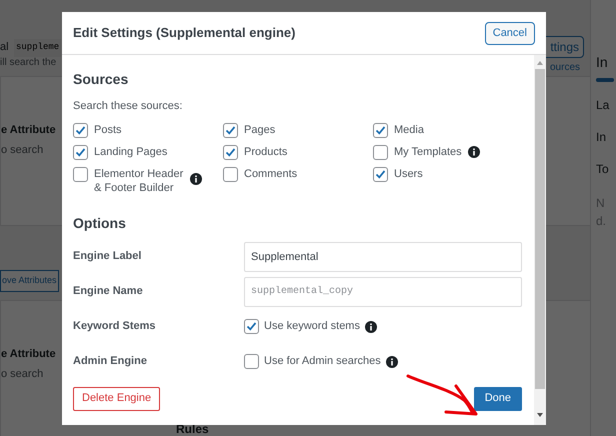 The image size is (616, 436). I want to click on source-label: Elementor Header & Footer Builder, so click(139, 180).